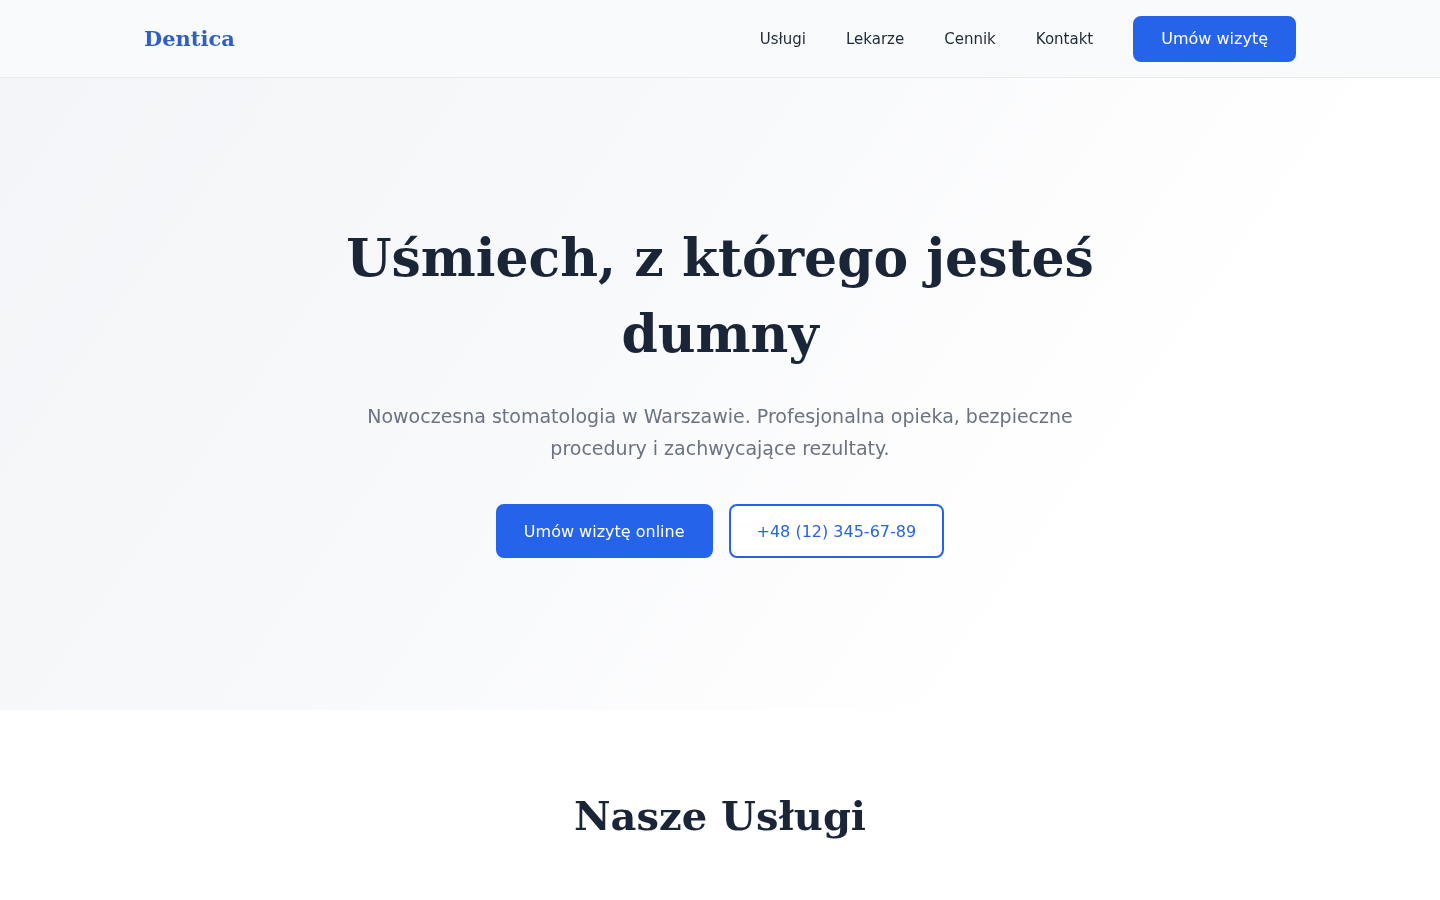 The height and width of the screenshot is (900, 1440). Describe the element at coordinates (720, 432) in the screenshot. I see `hero-subtitle: Nowoczesna stomatologia w Warszawie. Profesjonalna opieka, bezpieczne procedury i zachwycające rezultaty.` at that location.